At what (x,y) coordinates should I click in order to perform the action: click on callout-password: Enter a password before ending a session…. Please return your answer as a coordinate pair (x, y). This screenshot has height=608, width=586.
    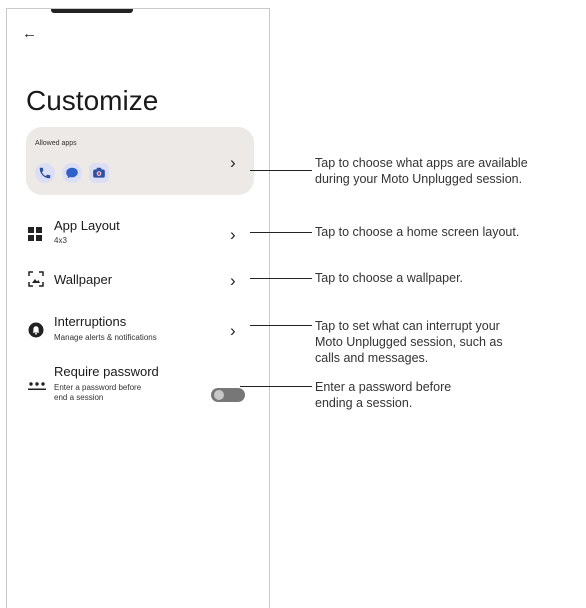
    Looking at the image, I should click on (383, 395).